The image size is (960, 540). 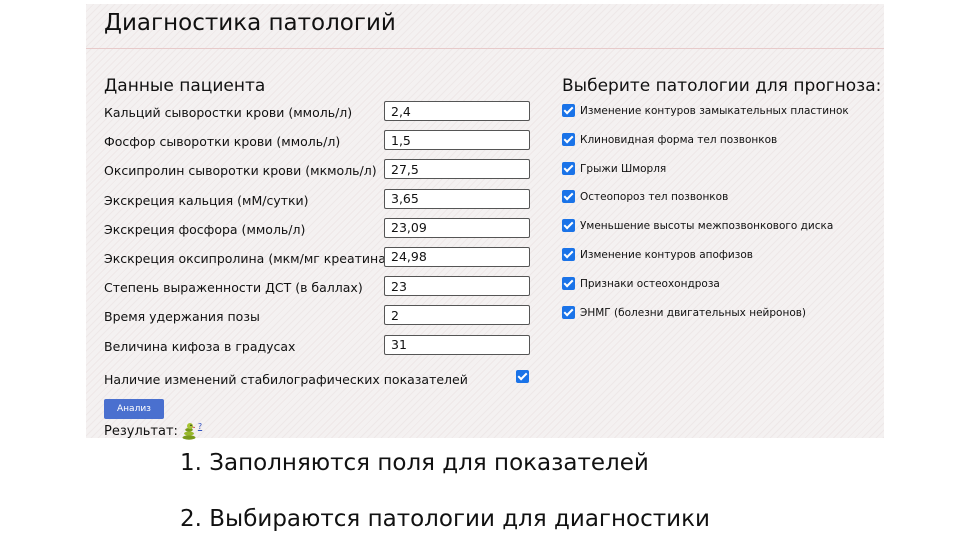 What do you see at coordinates (679, 139) in the screenshot?
I see `pathology-label: Клиновидная форма тел позвонков` at bounding box center [679, 139].